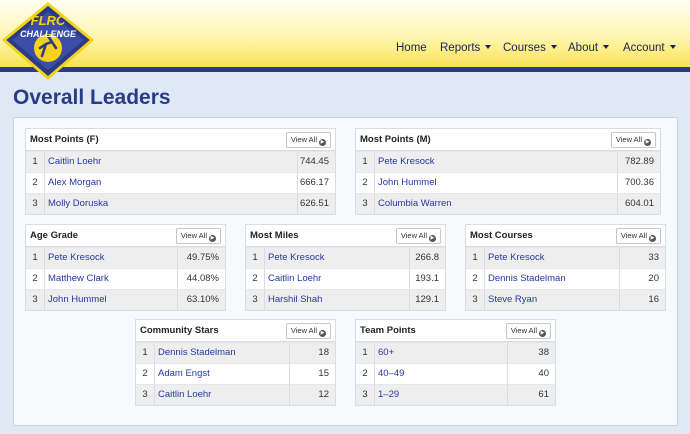 The width and height of the screenshot is (690, 434). What do you see at coordinates (531, 395) in the screenshot?
I see `value-cell: 61` at bounding box center [531, 395].